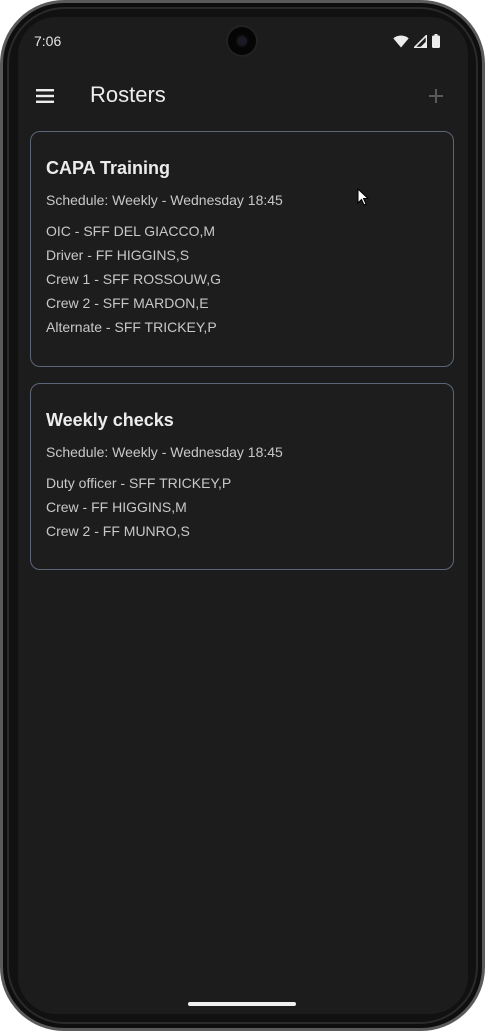 The height and width of the screenshot is (1031, 485). I want to click on roster-member: Crew - FF HIGGINS,M, so click(116, 507).